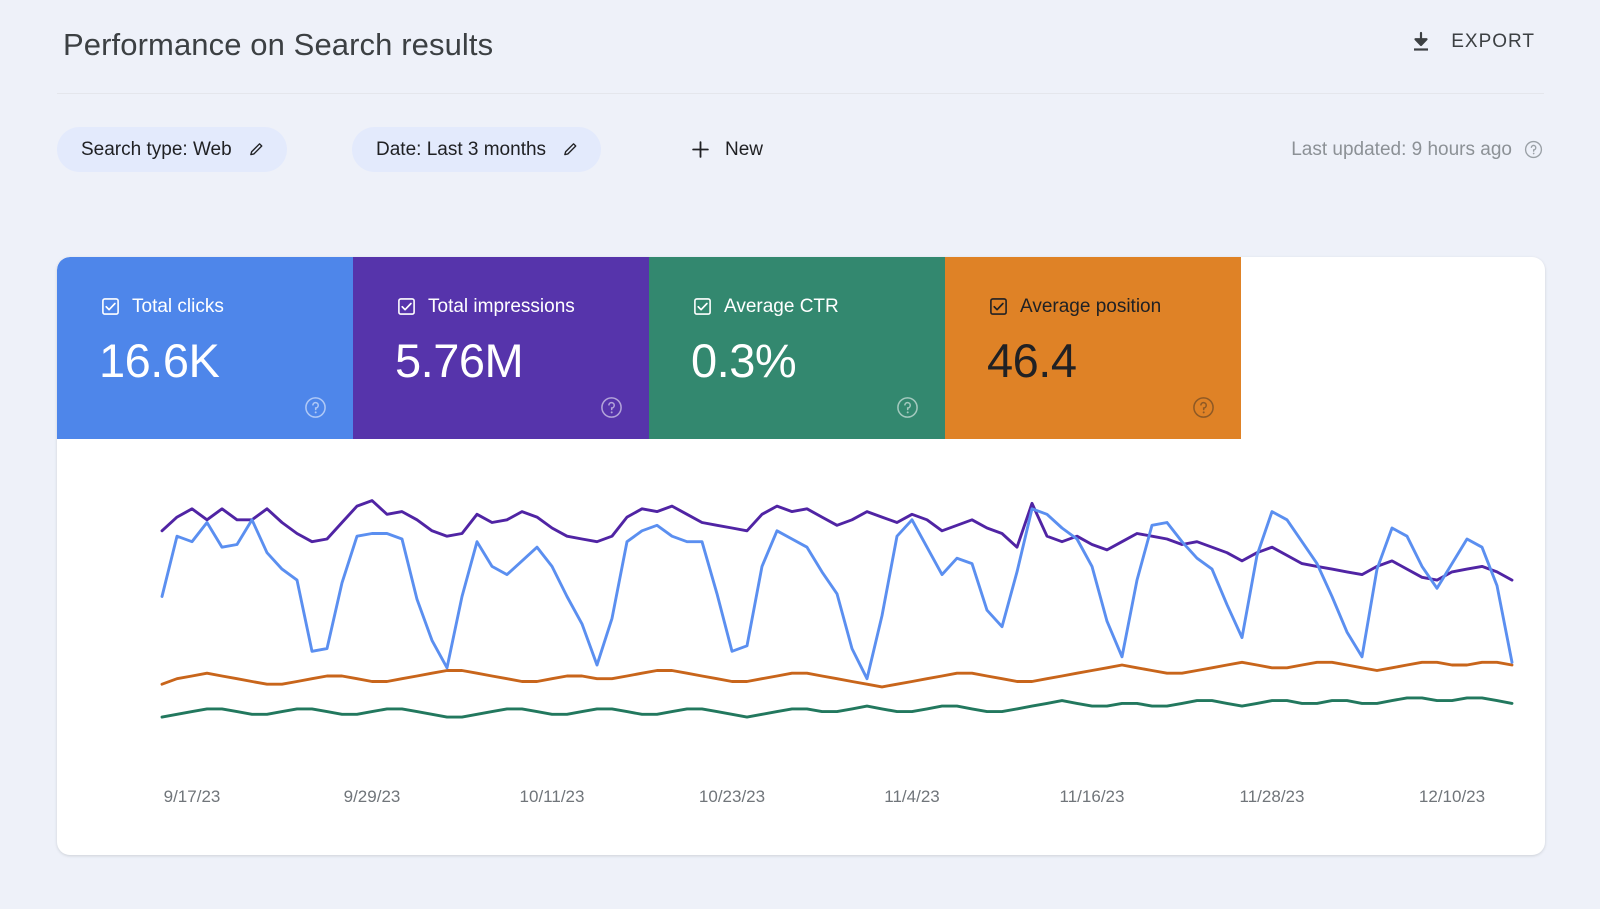  Describe the element at coordinates (744, 360) in the screenshot. I see `metric-value: 0.3%` at that location.